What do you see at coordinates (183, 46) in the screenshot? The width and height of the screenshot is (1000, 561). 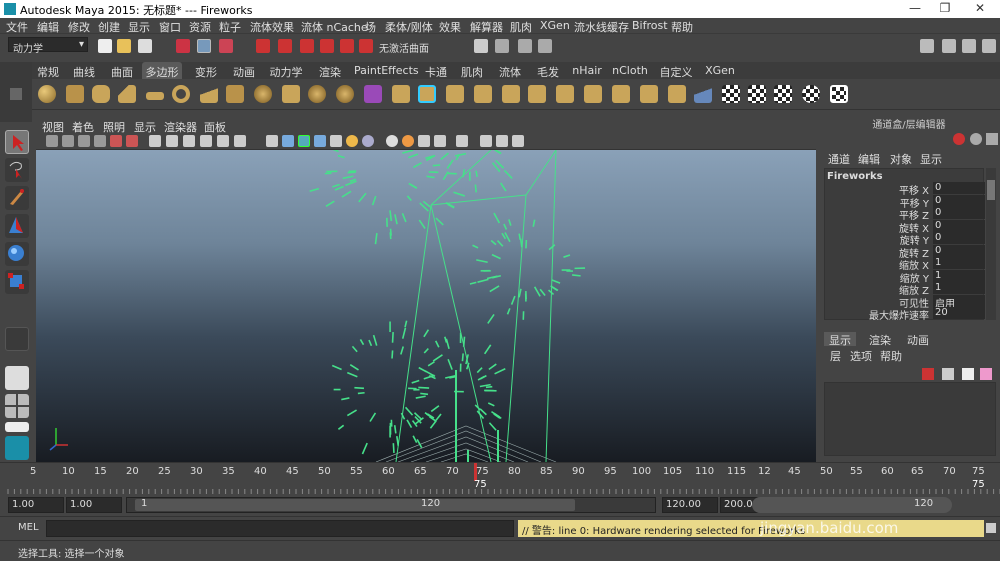 I see `select-hierarchy-icon` at bounding box center [183, 46].